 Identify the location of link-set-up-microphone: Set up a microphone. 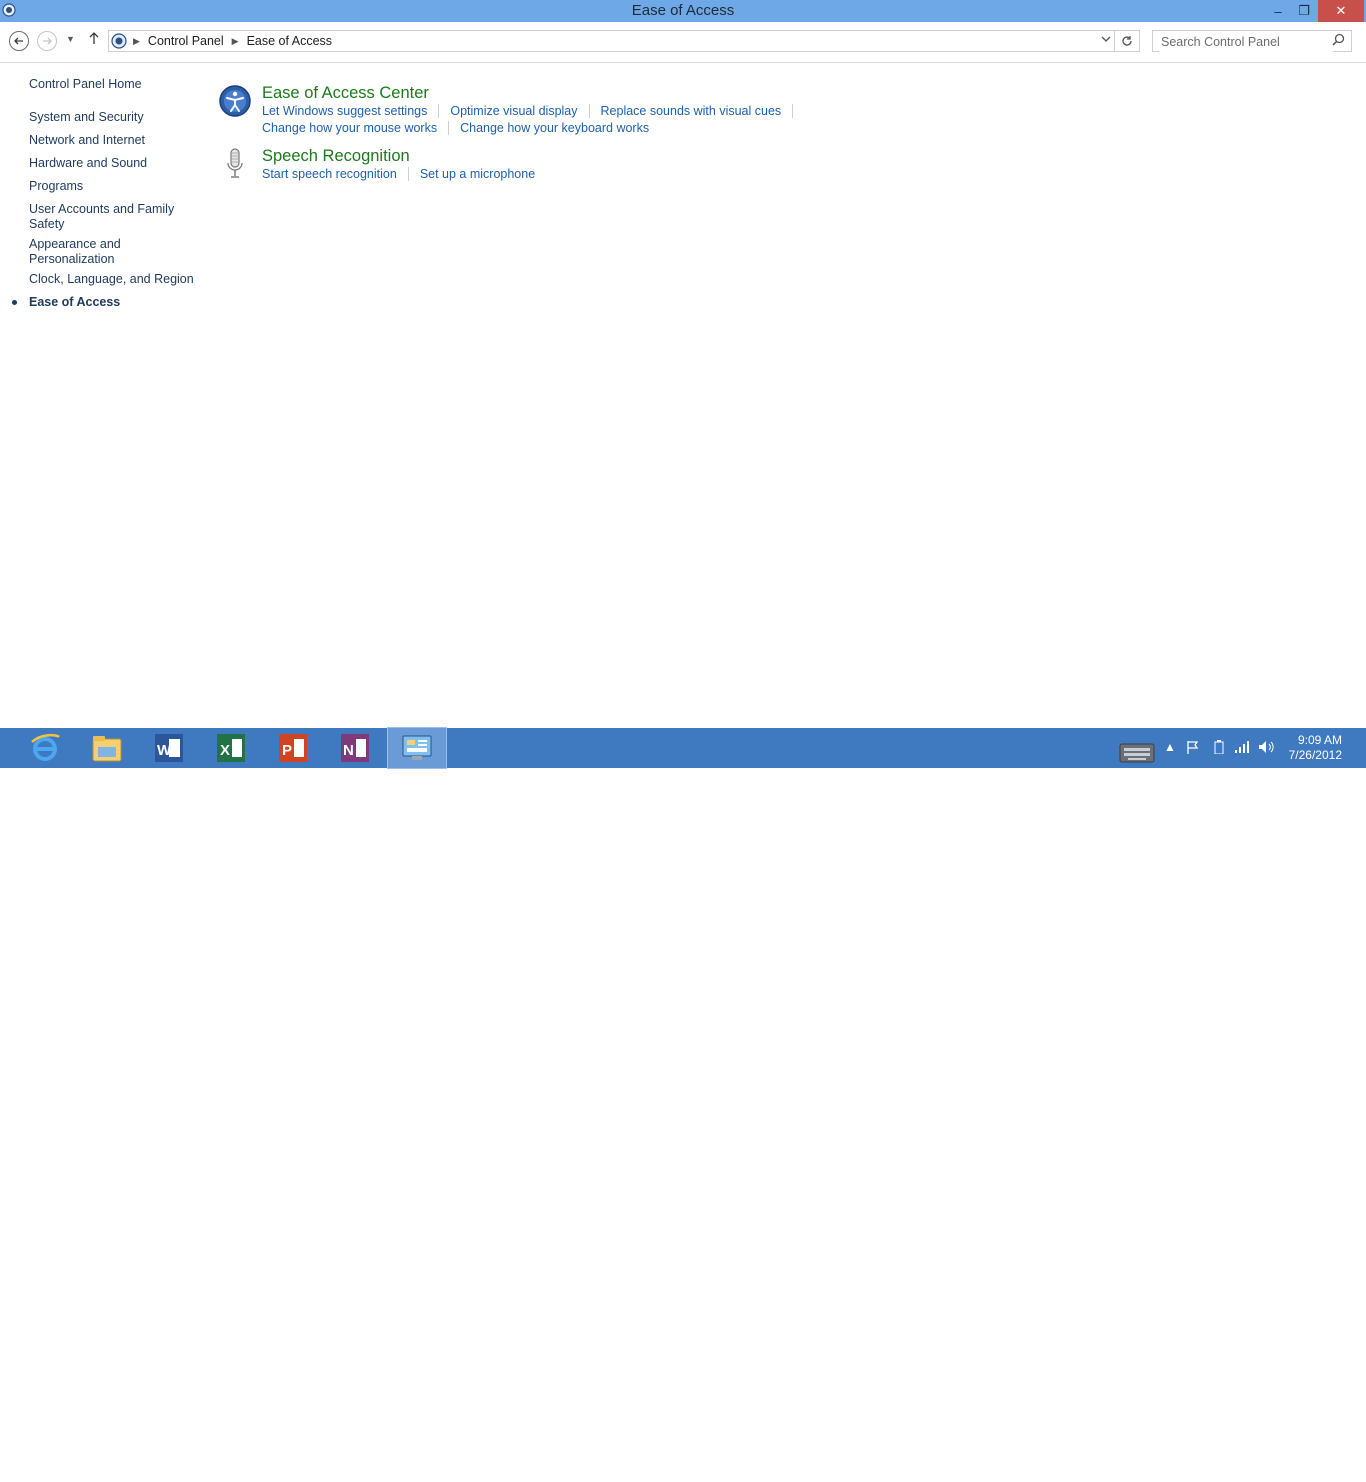
(477, 174).